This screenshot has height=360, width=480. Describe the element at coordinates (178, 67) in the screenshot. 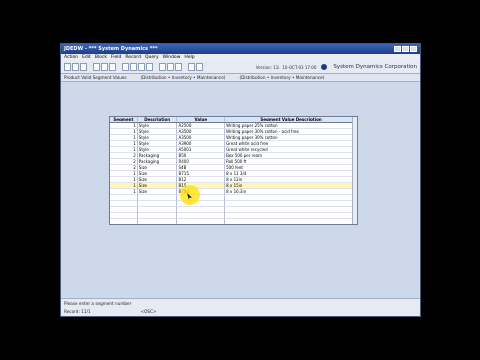

I see `clear-icon` at that location.